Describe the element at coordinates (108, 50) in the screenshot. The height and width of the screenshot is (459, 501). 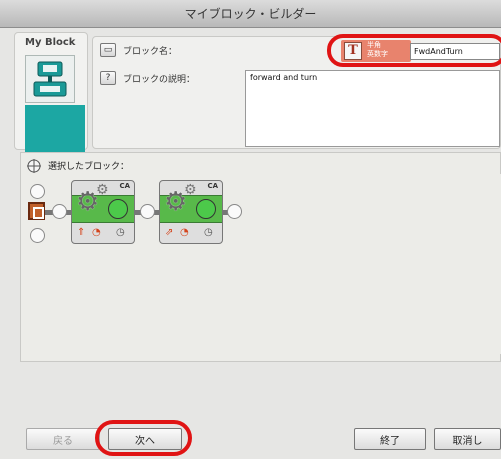
I see `block-name-icon: ▭` at that location.